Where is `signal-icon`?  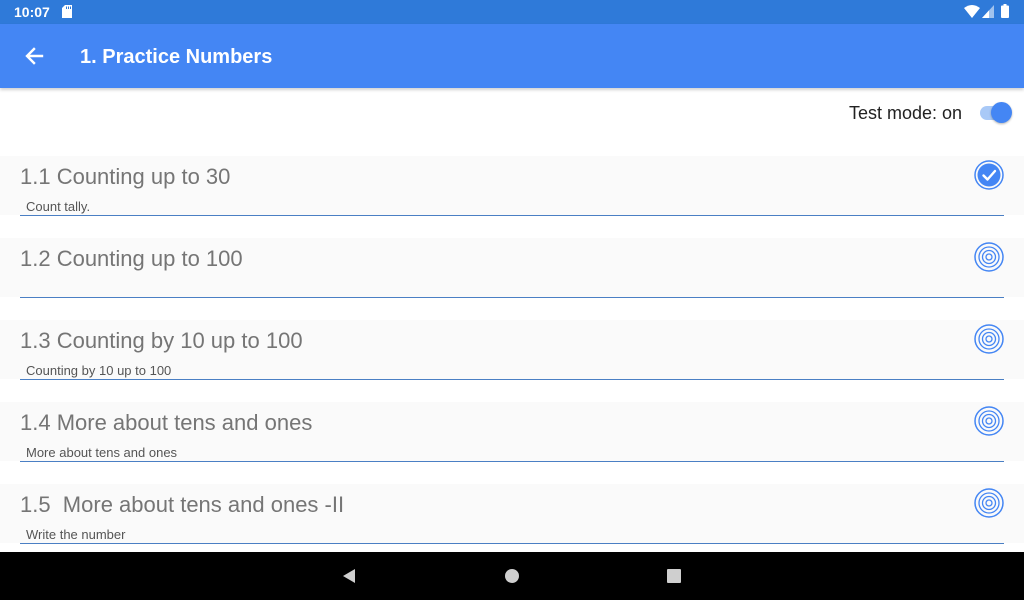
signal-icon is located at coordinates (988, 11).